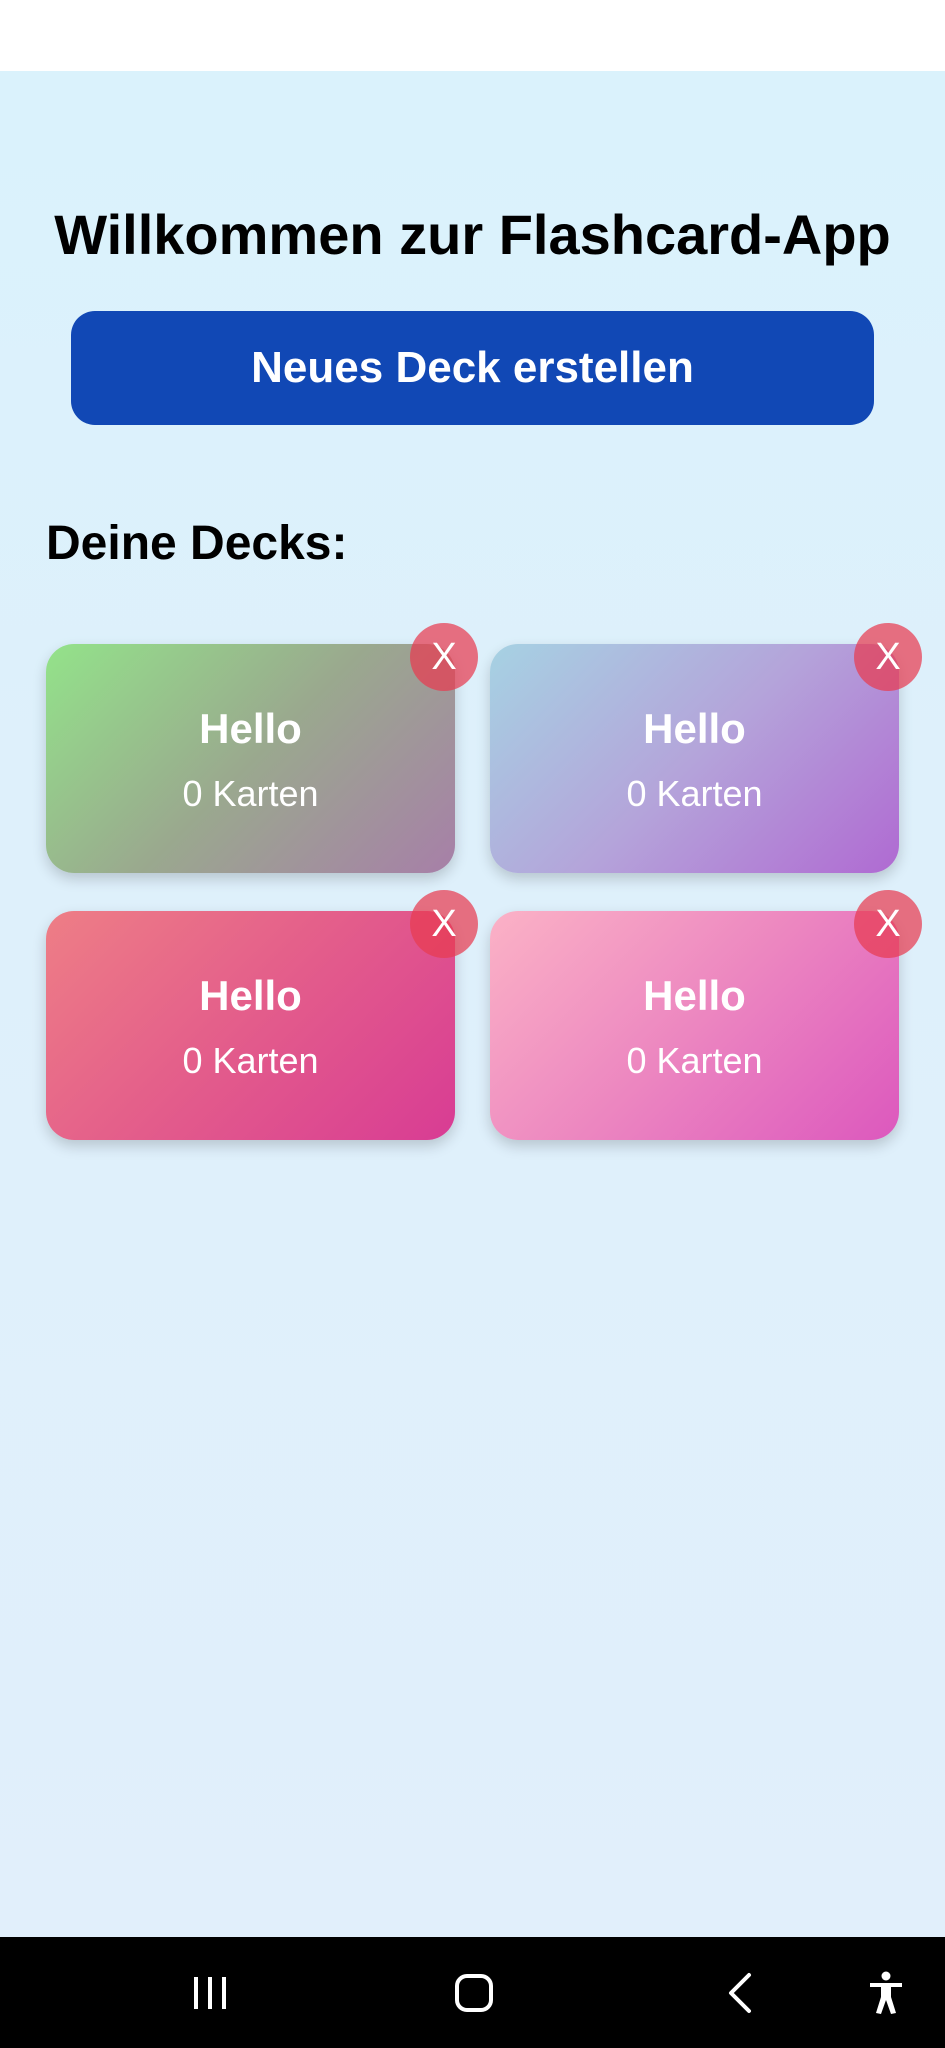 The image size is (945, 2048). Describe the element at coordinates (472, 368) in the screenshot. I see `new-deck-button: Neues Deck erstellen` at that location.